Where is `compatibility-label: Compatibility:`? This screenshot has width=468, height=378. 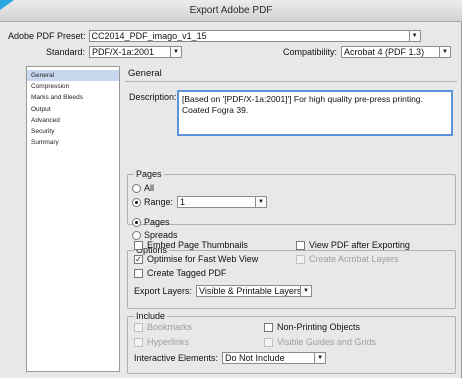
compatibility-label: Compatibility: is located at coordinates (310, 52).